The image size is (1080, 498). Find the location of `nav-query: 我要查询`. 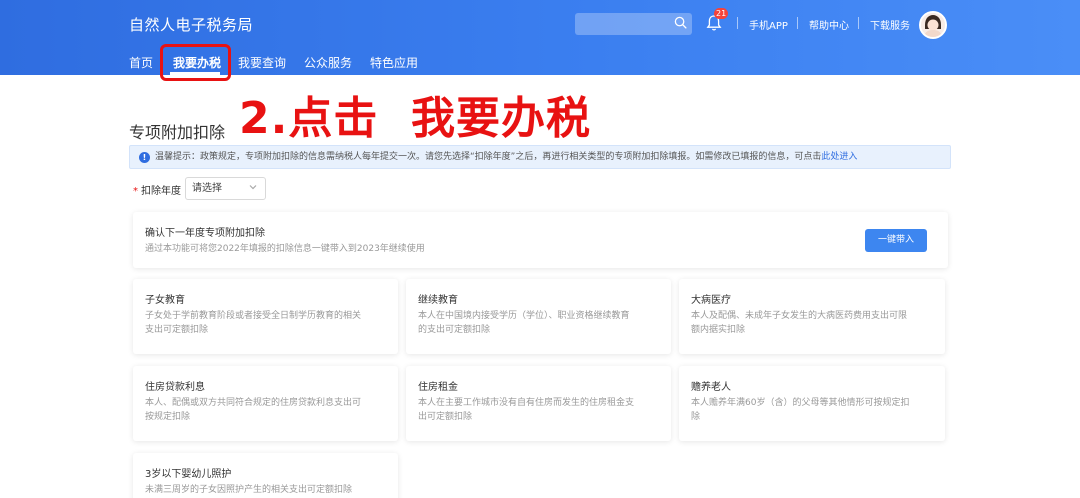

nav-query: 我要查询 is located at coordinates (262, 62).